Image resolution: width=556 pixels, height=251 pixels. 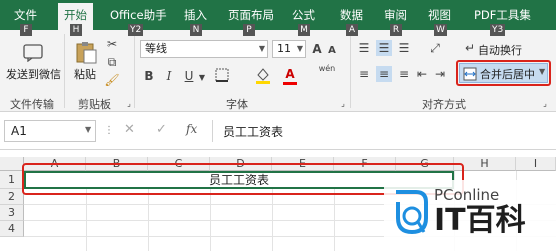 I want to click on paste-button: 粘贴, so click(x=85, y=74).